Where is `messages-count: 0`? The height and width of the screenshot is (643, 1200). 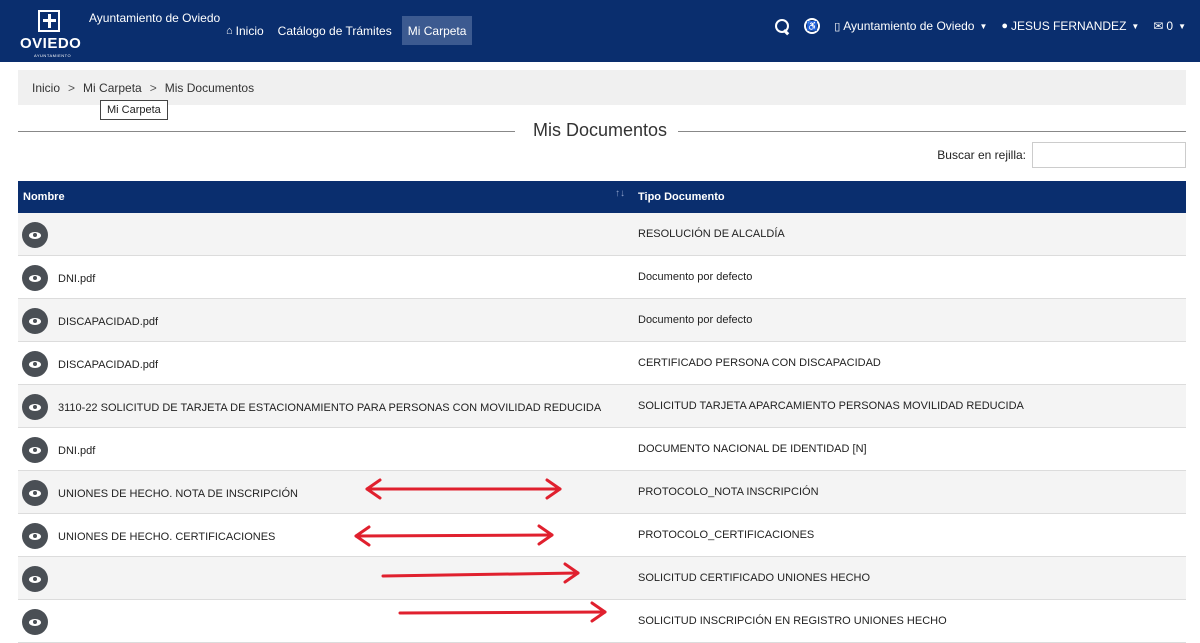
messages-count: 0 is located at coordinates (1170, 26).